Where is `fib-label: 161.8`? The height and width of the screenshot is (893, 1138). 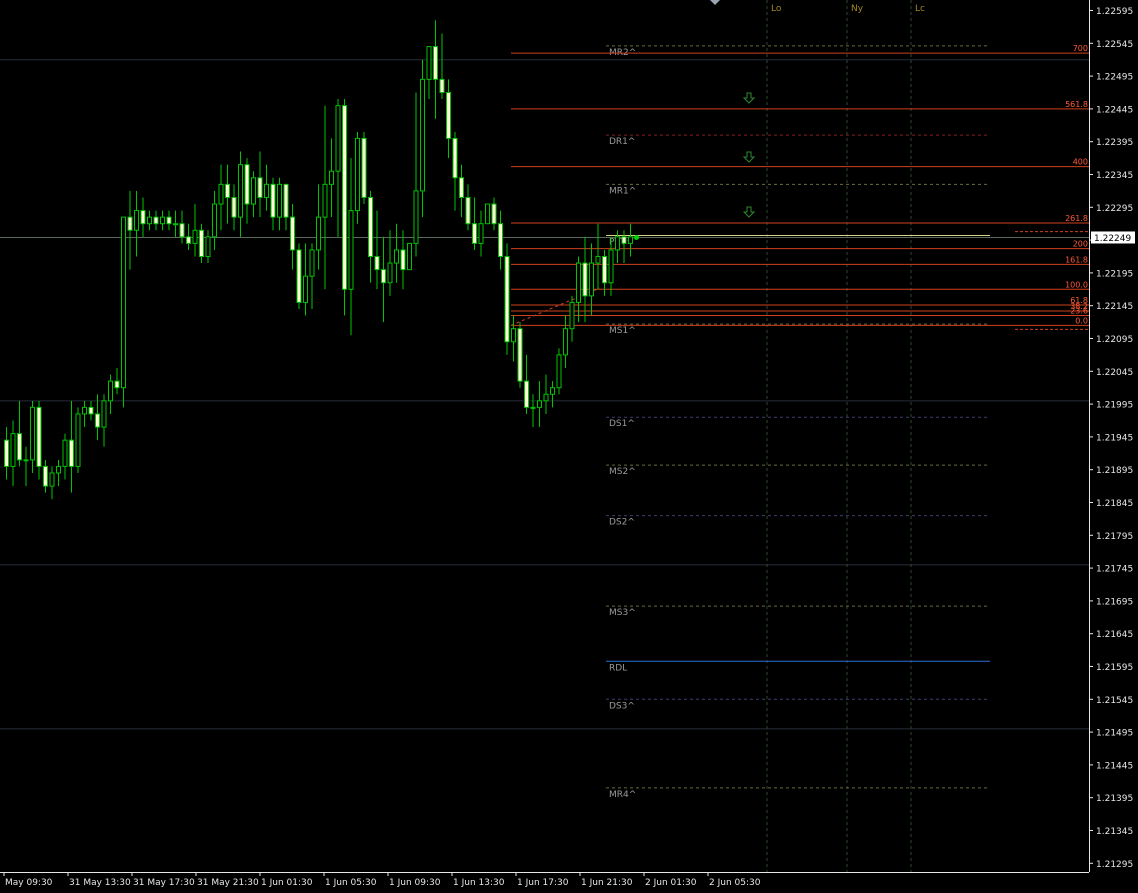
fib-label: 161.8 is located at coordinates (1076, 259).